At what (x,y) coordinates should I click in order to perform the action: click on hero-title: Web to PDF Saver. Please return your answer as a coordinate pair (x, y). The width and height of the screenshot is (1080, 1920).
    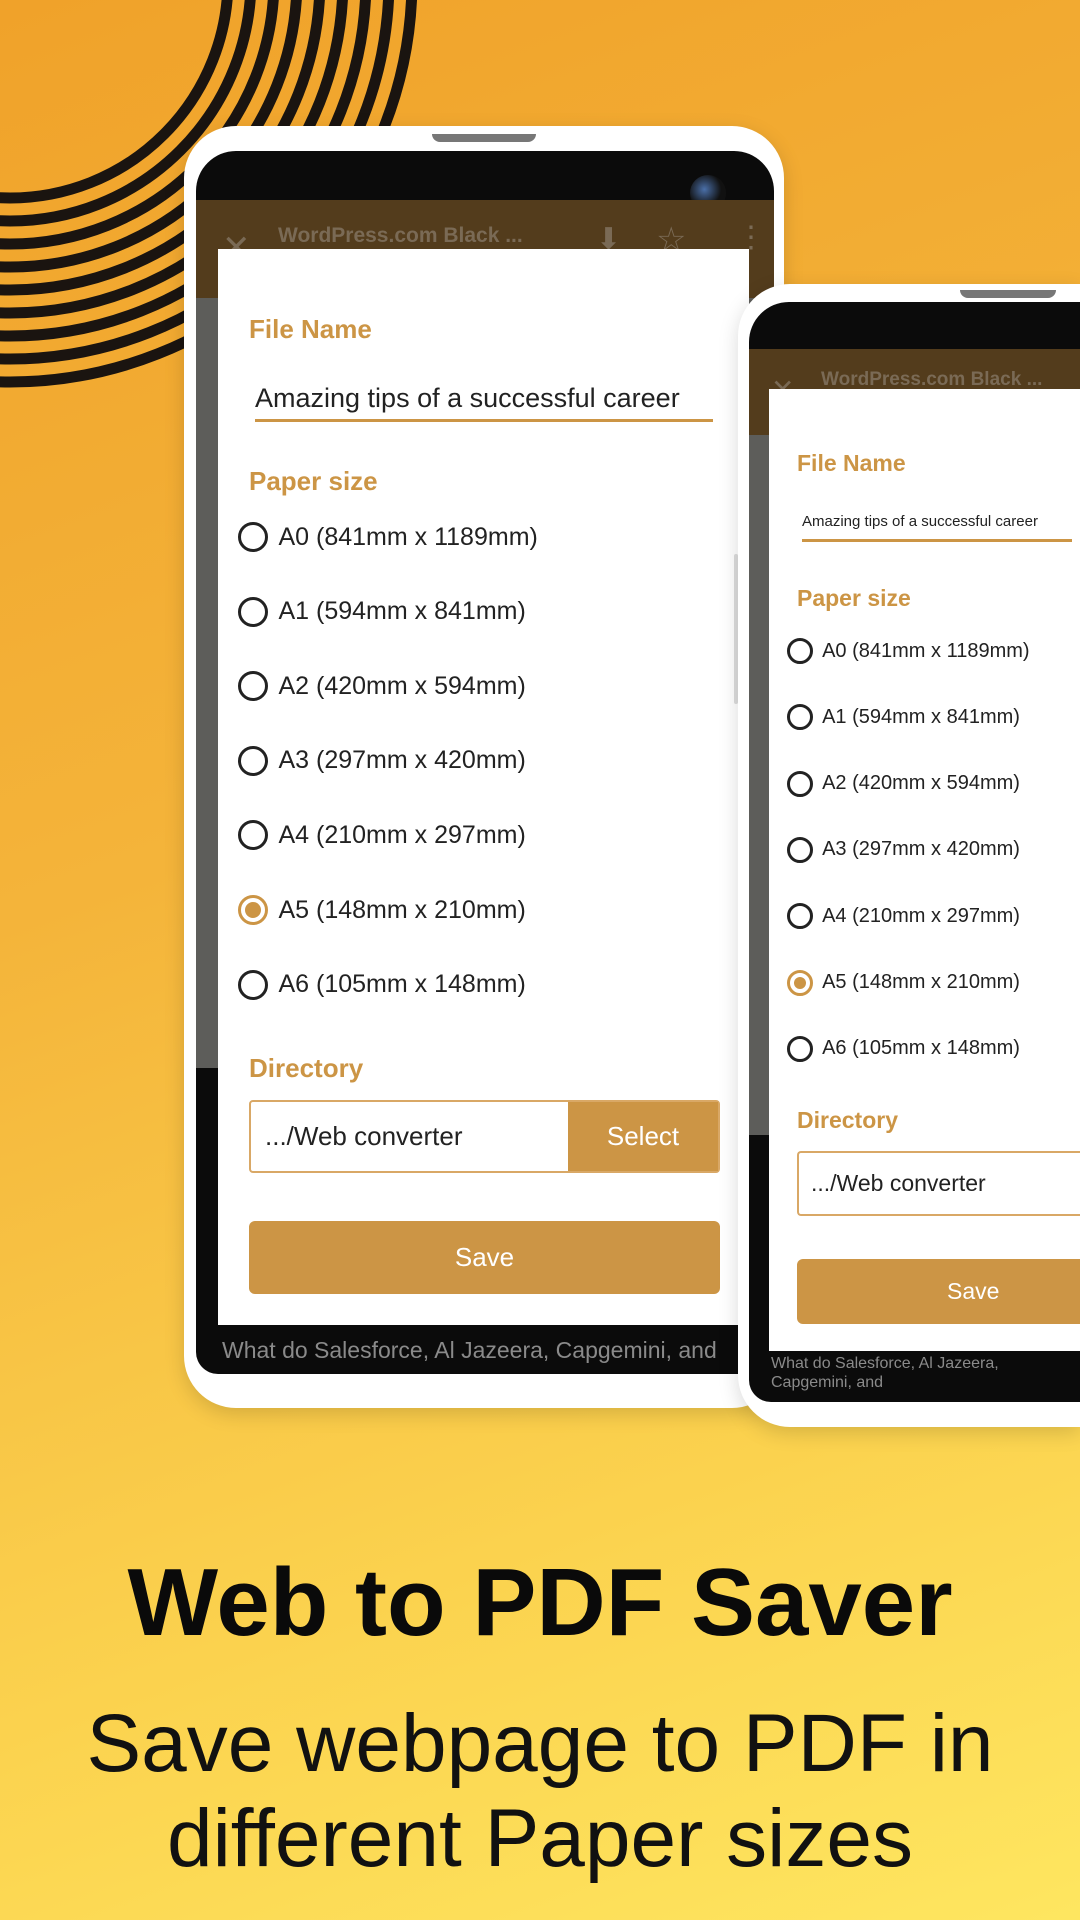
    Looking at the image, I should click on (540, 1602).